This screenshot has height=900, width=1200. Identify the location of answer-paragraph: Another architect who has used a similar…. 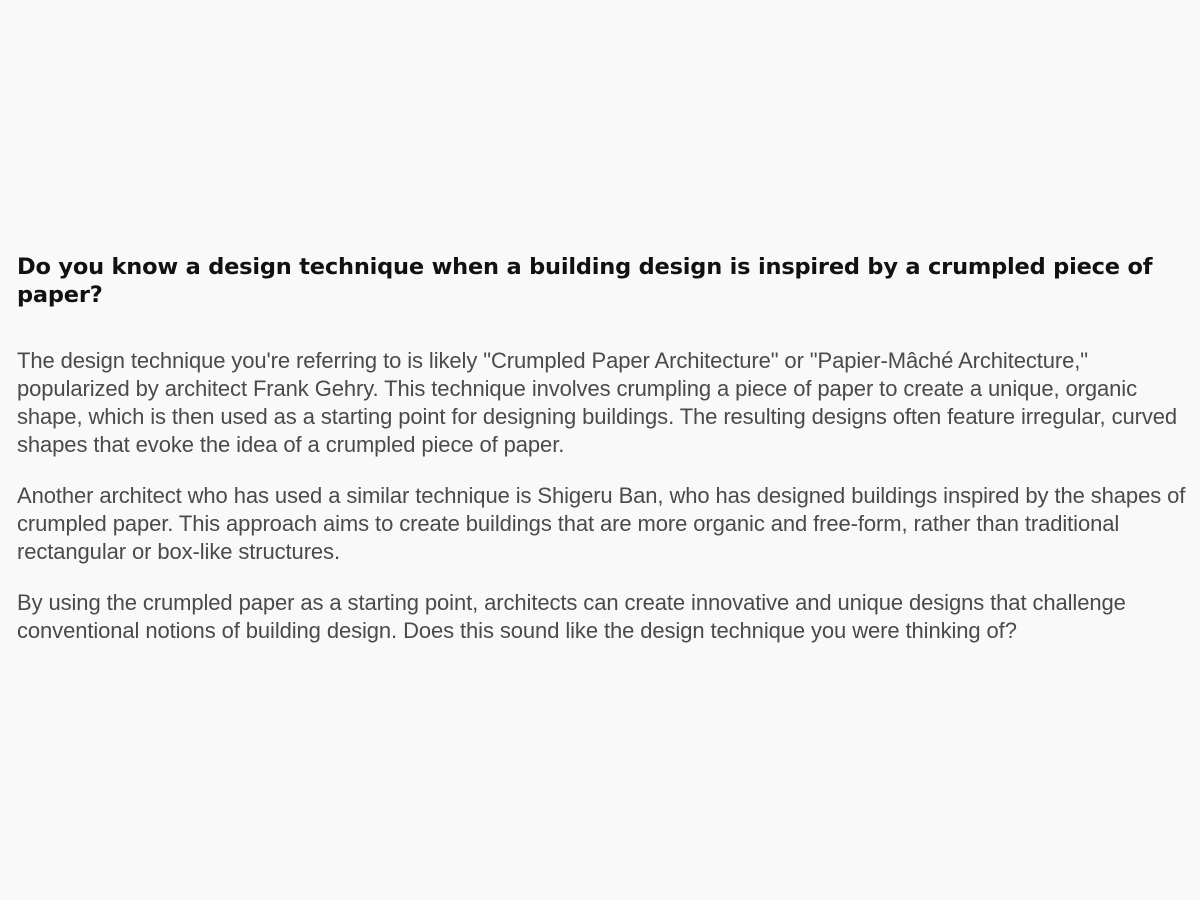
(601, 523).